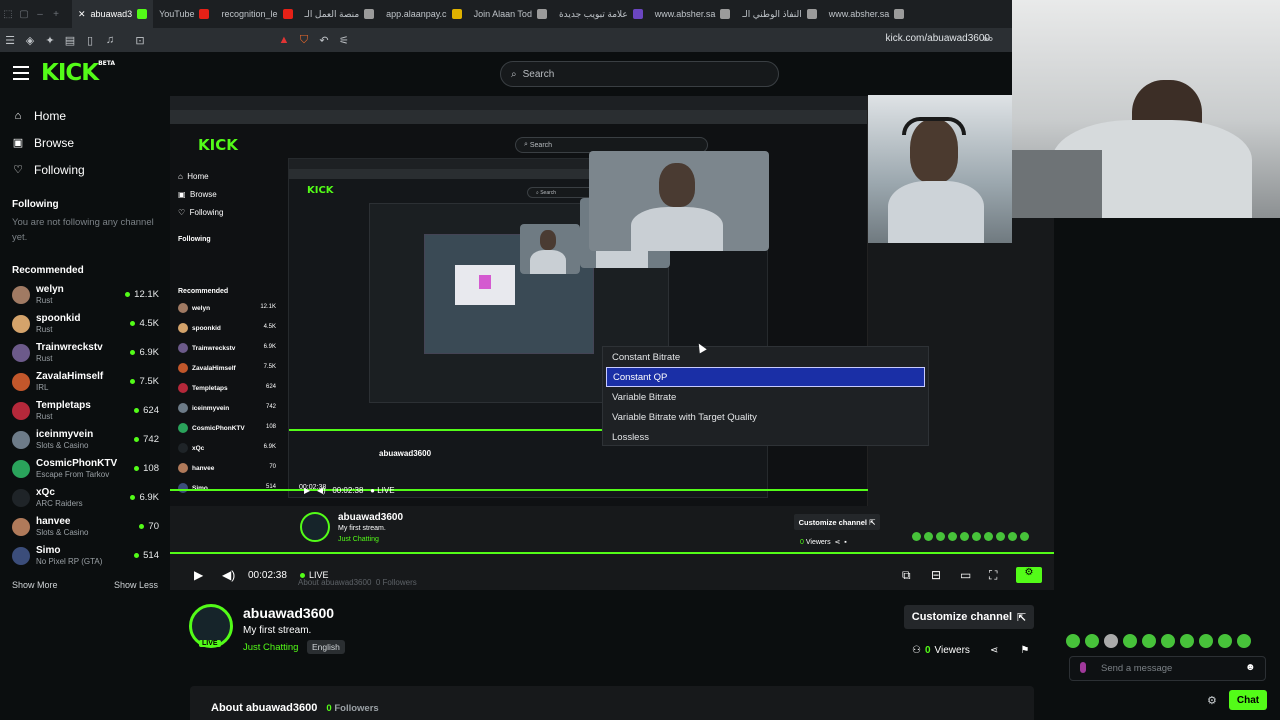 Image resolution: width=1280 pixels, height=720 pixels. Describe the element at coordinates (85, 294) in the screenshot. I see `recommended-channel: welyn Rust 12.1K` at that location.